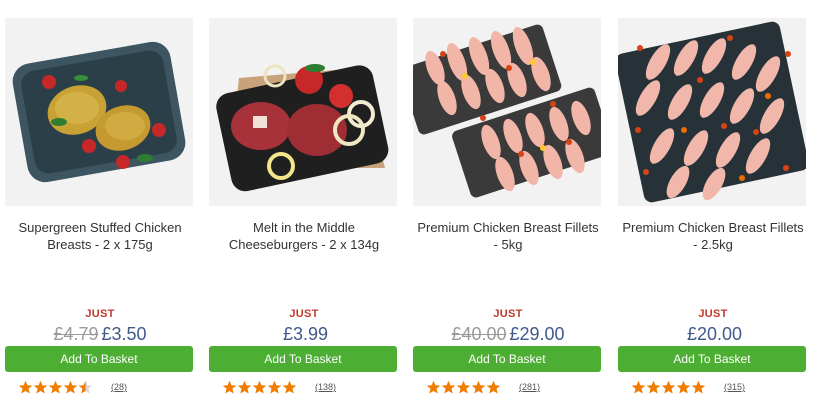 This screenshot has height=414, width=813. Describe the element at coordinates (479, 334) in the screenshot. I see `old-price: £40.00` at that location.